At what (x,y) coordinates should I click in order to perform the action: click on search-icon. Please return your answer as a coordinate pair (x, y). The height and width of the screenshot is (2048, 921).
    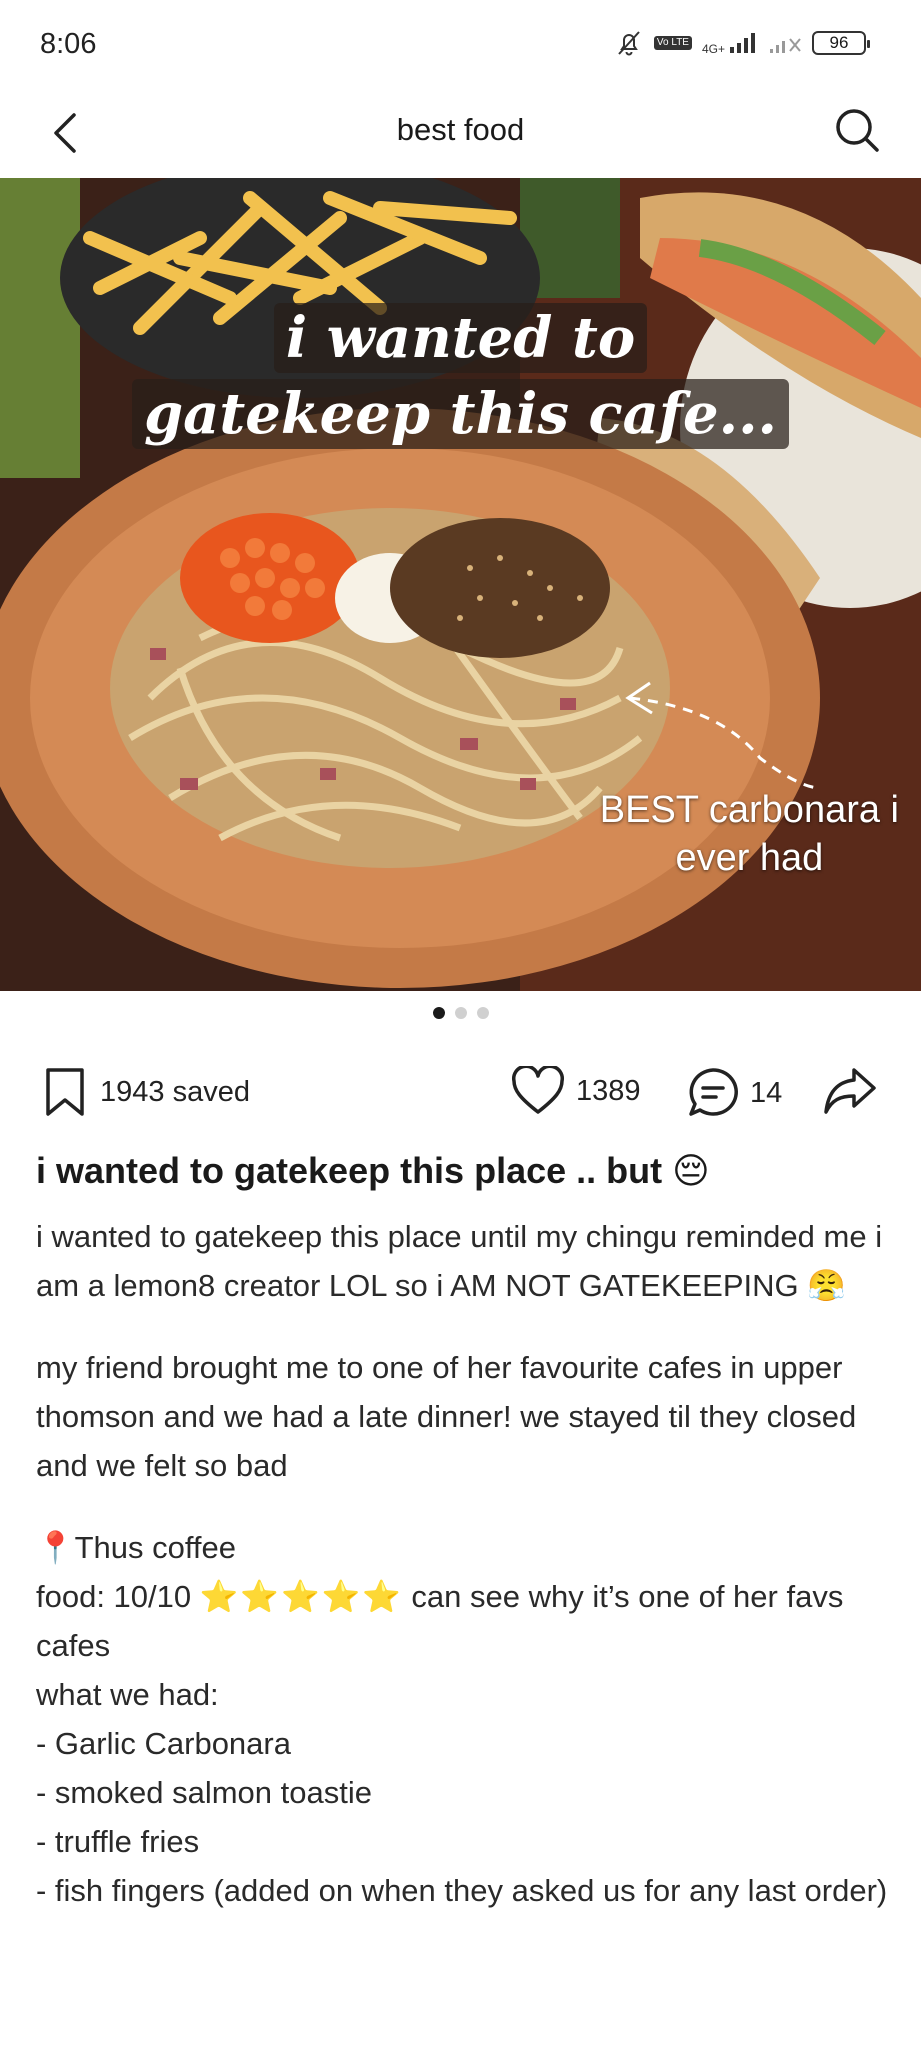
    Looking at the image, I should click on (857, 130).